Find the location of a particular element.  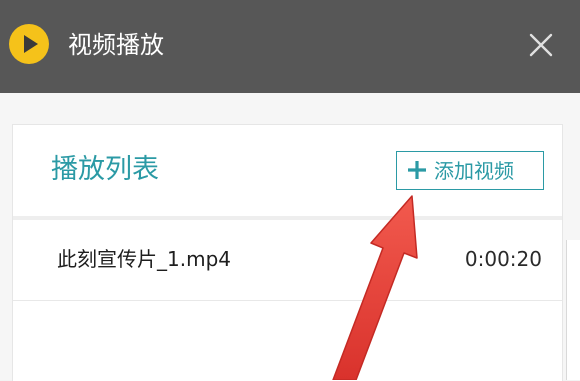

window-title: 视频播放 is located at coordinates (116, 45).